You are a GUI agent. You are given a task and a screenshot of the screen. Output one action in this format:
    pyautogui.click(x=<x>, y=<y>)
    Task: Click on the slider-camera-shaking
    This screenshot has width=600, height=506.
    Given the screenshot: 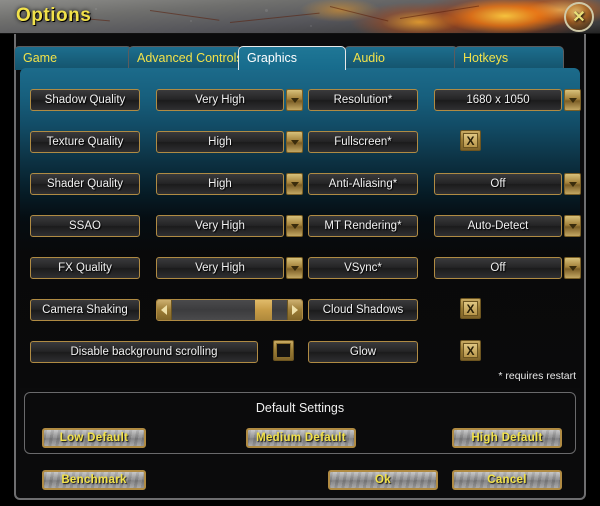 What is the action you would take?
    pyautogui.click(x=229, y=310)
    